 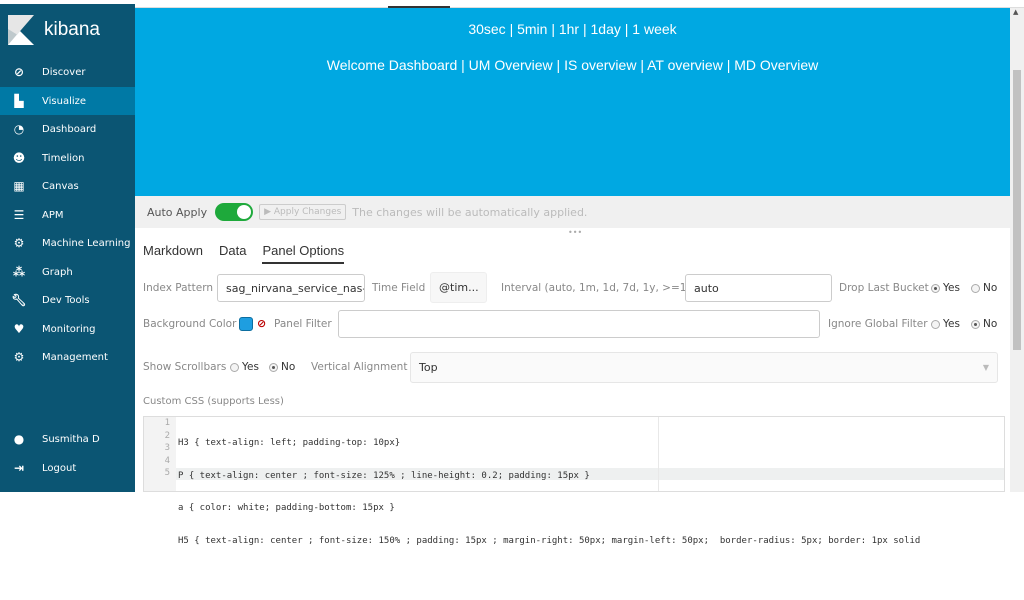 I want to click on scroll-up-icon: ▲, so click(x=1015, y=12).